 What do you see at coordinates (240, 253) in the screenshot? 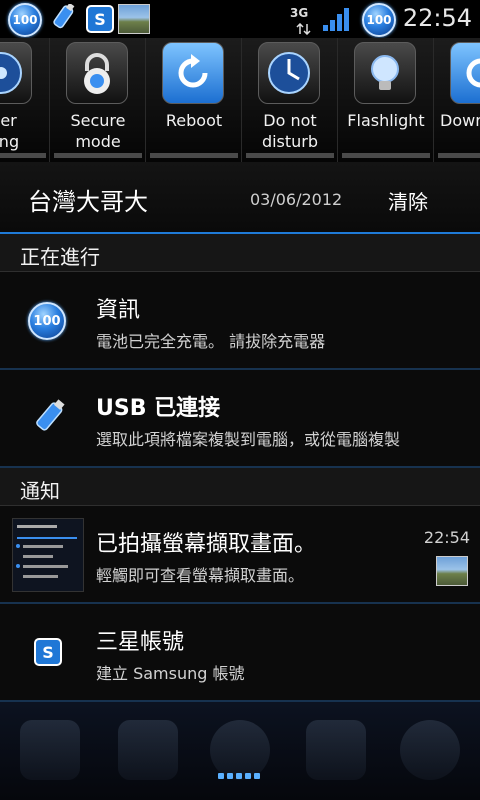
I see `section-ongoing: 正在進行` at bounding box center [240, 253].